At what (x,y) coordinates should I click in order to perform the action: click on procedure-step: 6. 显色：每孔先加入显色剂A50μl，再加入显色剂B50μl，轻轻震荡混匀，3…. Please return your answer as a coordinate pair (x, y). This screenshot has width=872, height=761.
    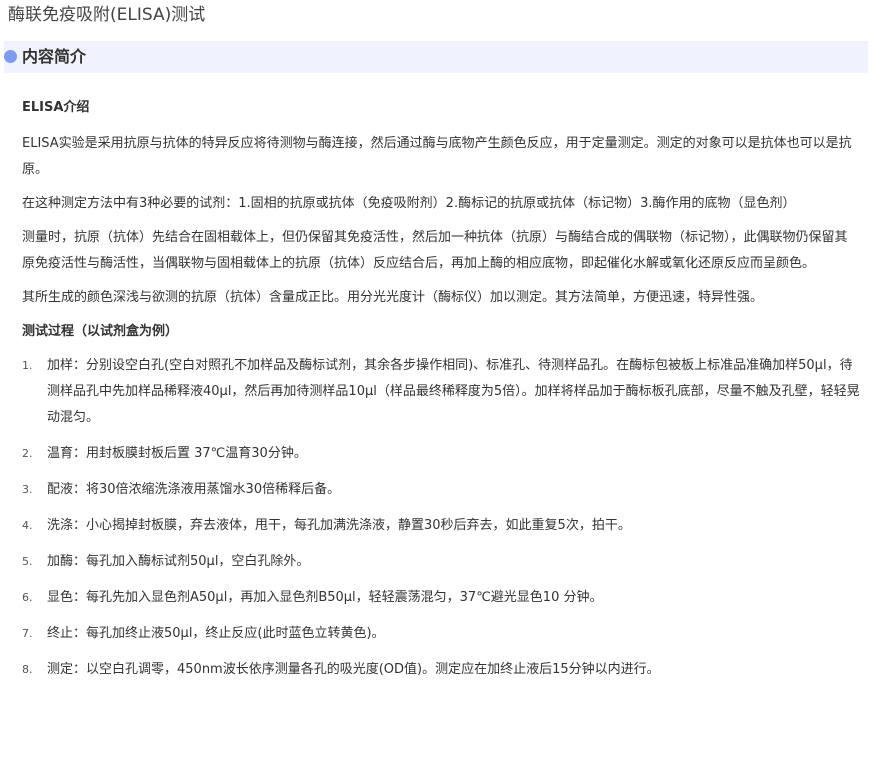
    Looking at the image, I should click on (441, 598).